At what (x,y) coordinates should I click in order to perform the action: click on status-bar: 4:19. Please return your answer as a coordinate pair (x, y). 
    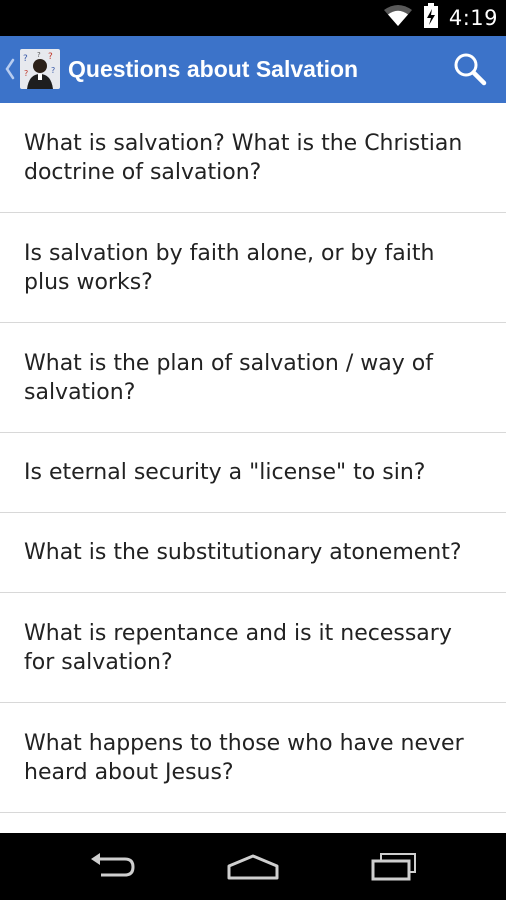
    Looking at the image, I should click on (253, 18).